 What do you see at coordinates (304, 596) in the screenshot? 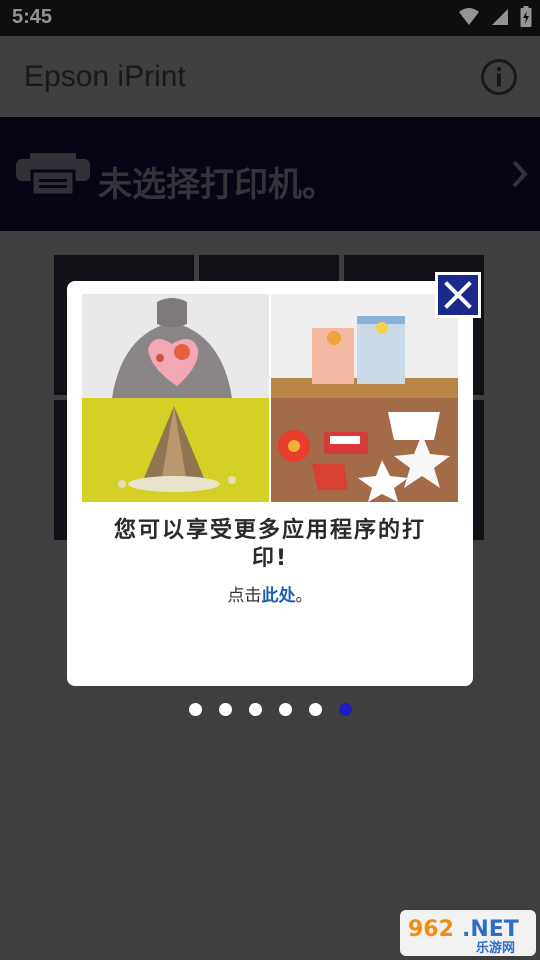
I see `promo-subtitle-suffix: 。` at bounding box center [304, 596].